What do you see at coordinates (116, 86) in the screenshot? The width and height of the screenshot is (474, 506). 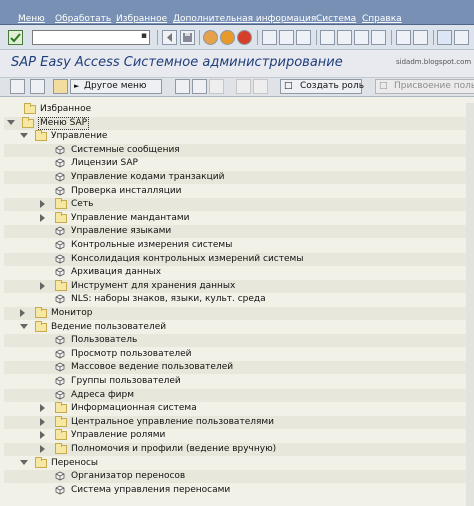 I see `other-menu-button: ► Другое меню` at bounding box center [116, 86].